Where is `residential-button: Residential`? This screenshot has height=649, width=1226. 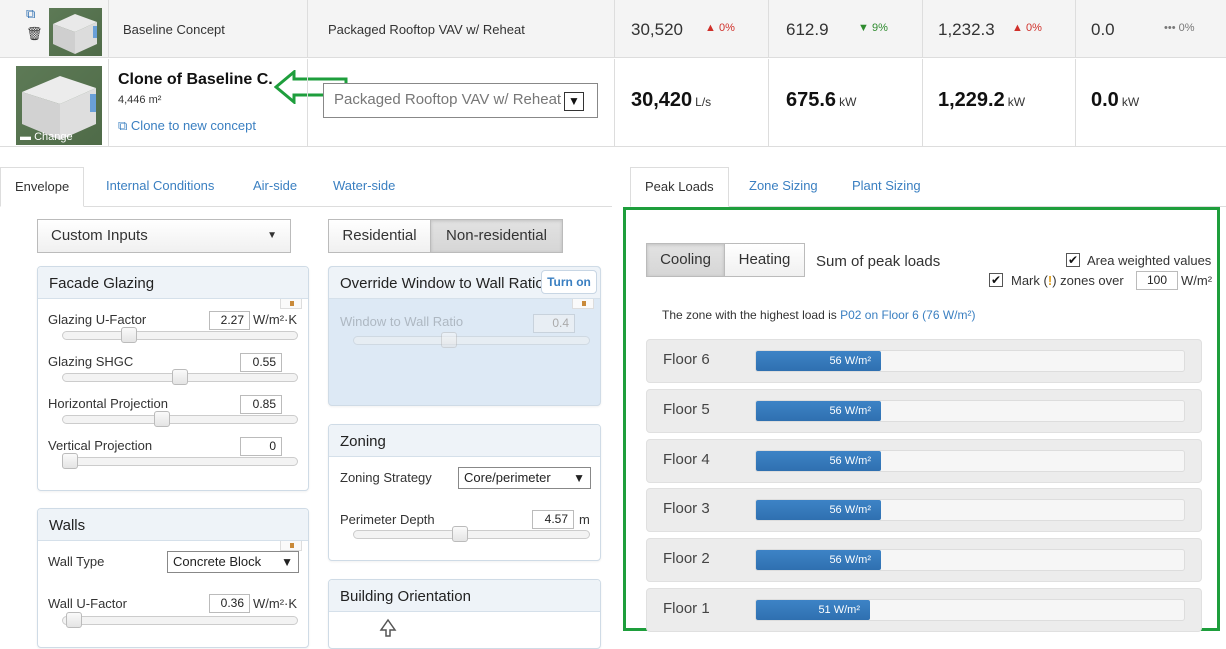 residential-button: Residential is located at coordinates (379, 236).